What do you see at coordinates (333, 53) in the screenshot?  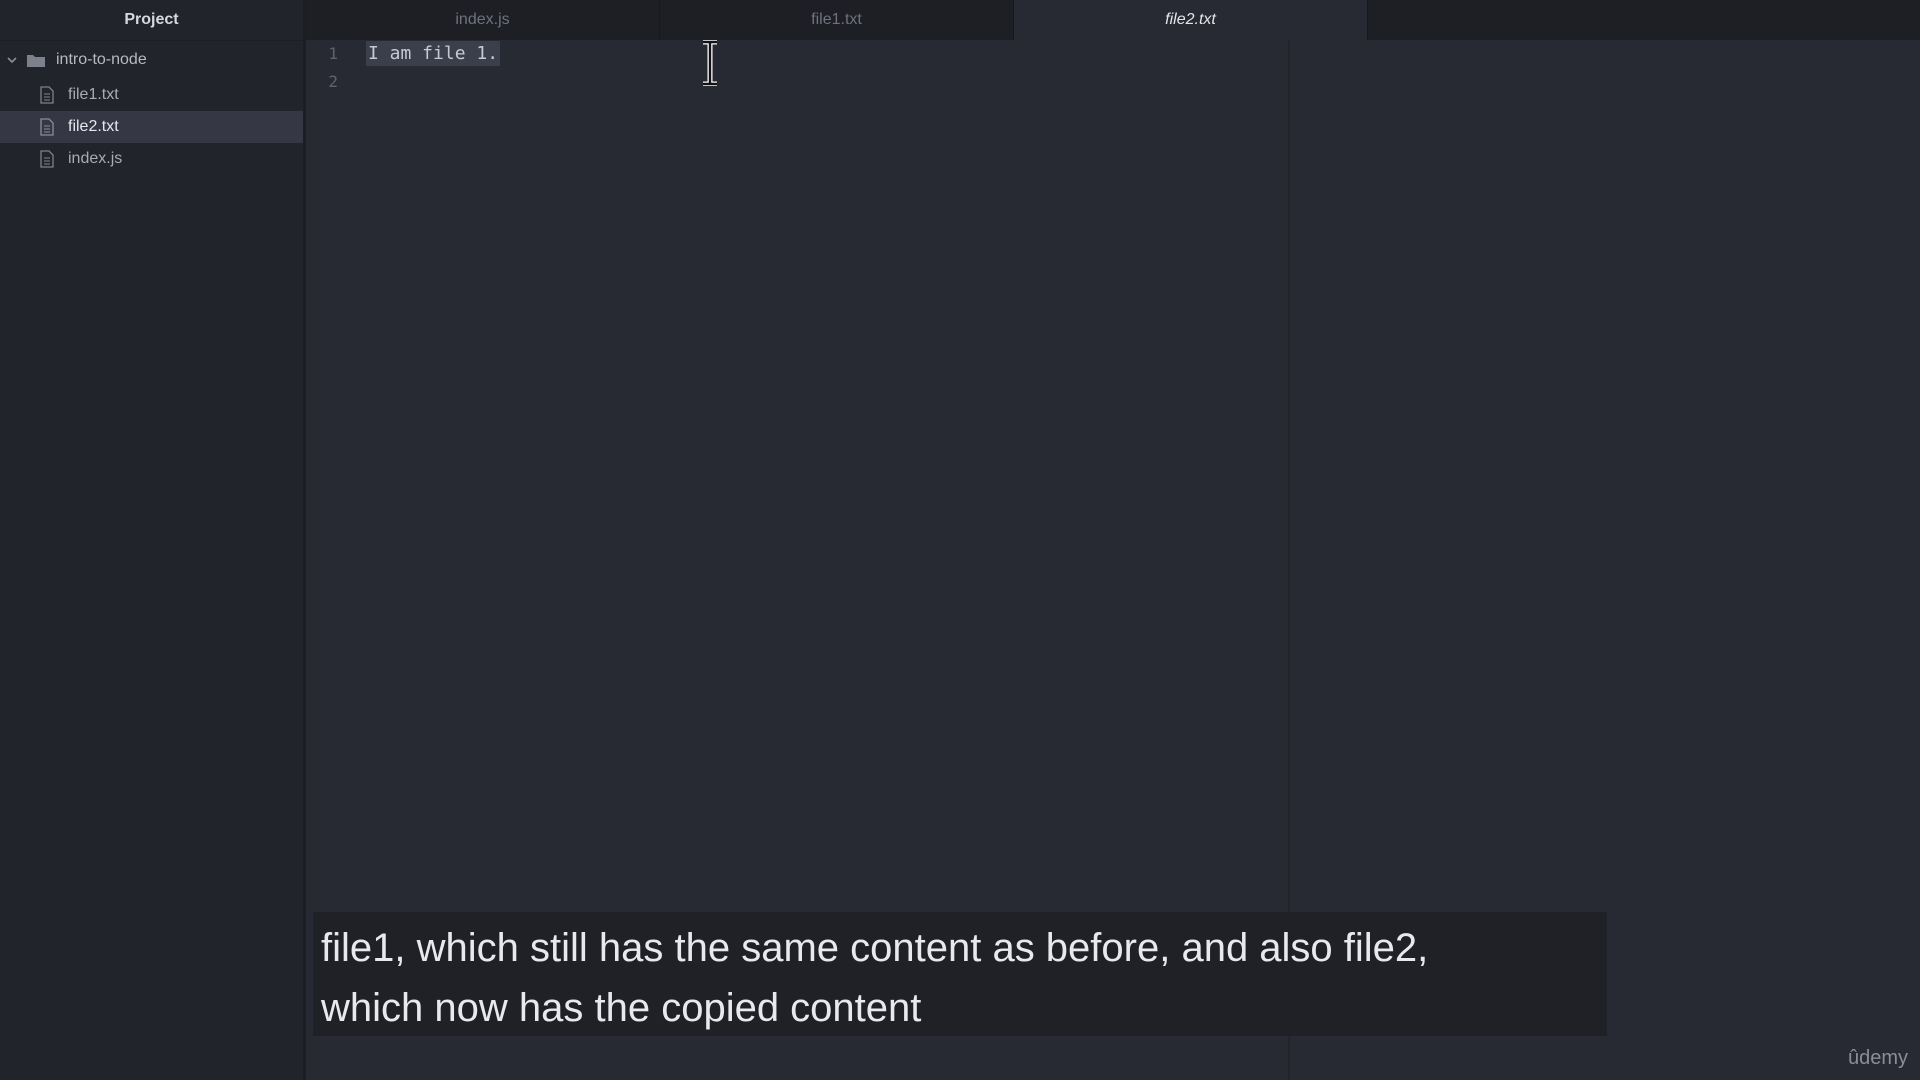 I see `line-number: 1` at bounding box center [333, 53].